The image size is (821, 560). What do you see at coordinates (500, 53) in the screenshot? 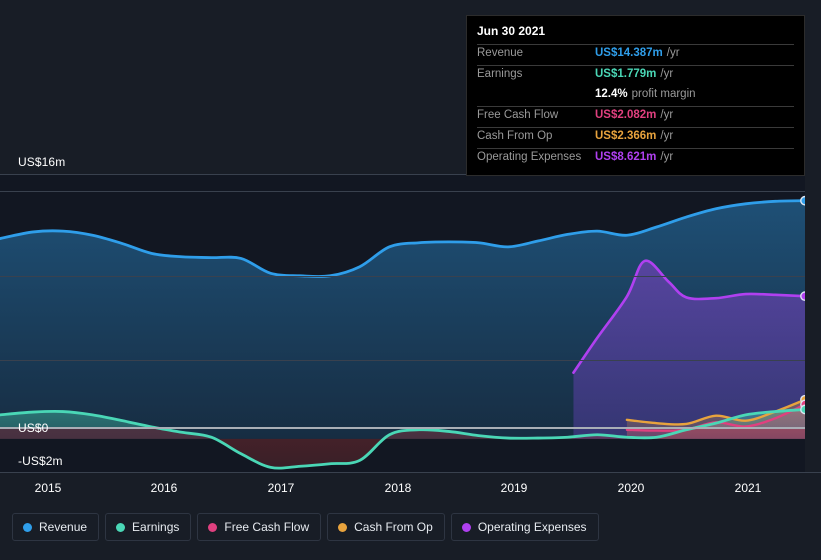
I see `tooltip-row-label: Revenue` at bounding box center [500, 53].